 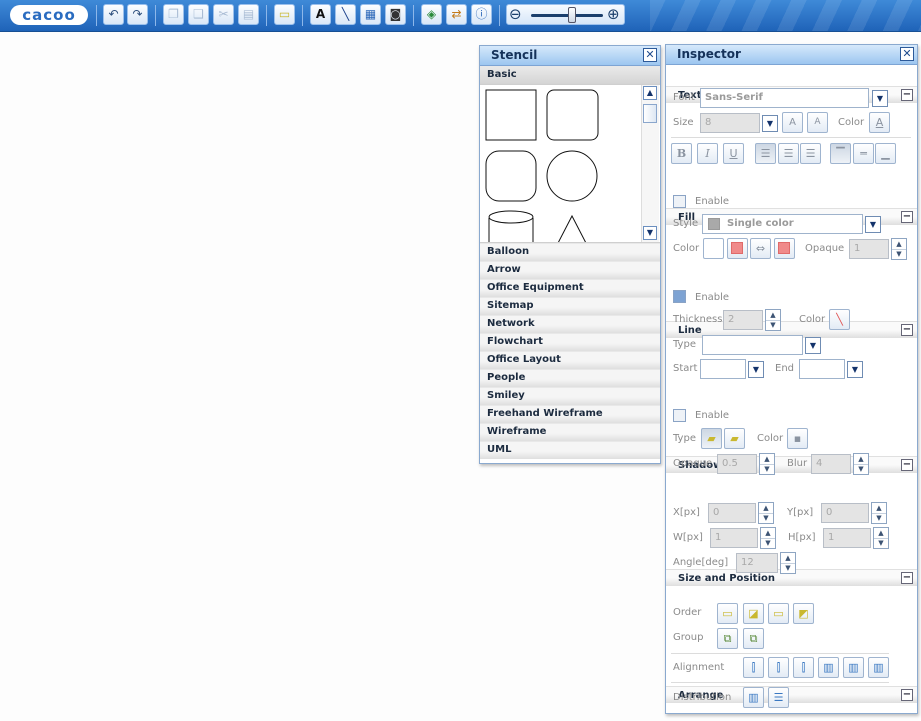 What do you see at coordinates (137, 14) in the screenshot?
I see `redo-button: ↷` at bounding box center [137, 14].